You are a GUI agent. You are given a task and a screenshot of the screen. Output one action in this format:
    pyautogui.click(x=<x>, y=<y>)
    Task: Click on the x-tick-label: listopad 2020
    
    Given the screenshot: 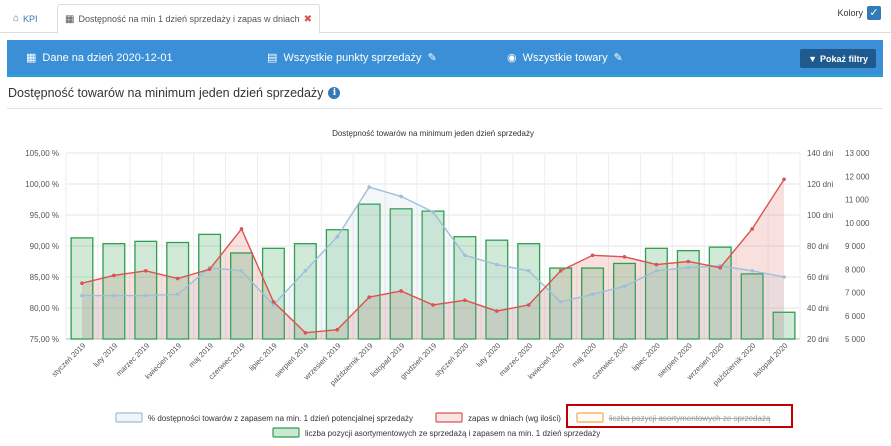 What is the action you would take?
    pyautogui.click(x=771, y=360)
    